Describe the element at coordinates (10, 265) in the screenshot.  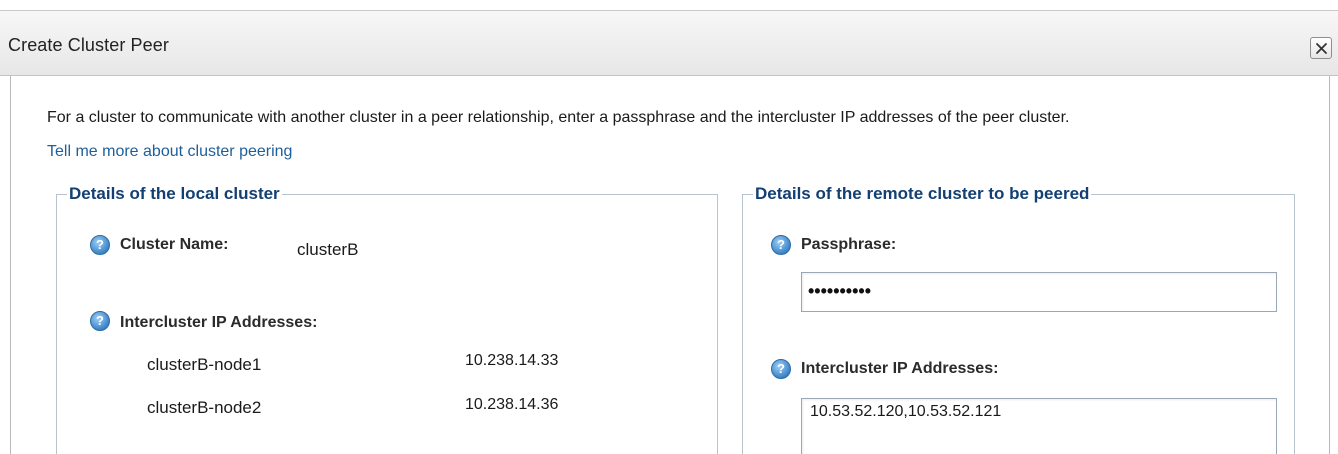
I see `dialog-border-left` at that location.